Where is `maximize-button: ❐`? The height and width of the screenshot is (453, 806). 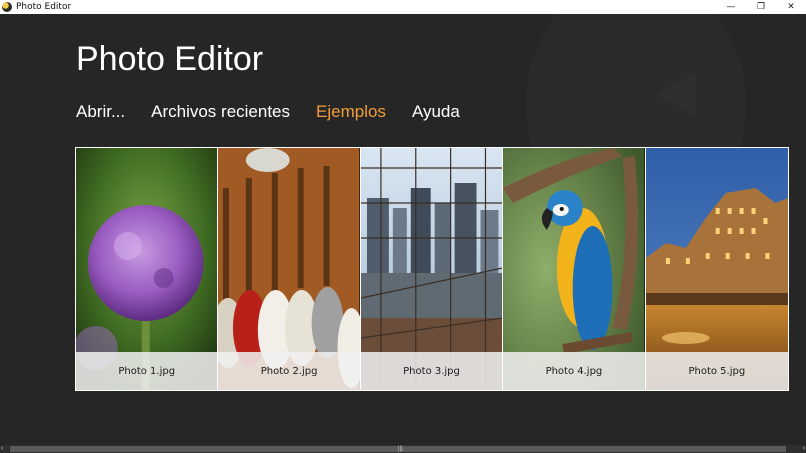 maximize-button: ❐ is located at coordinates (761, 7).